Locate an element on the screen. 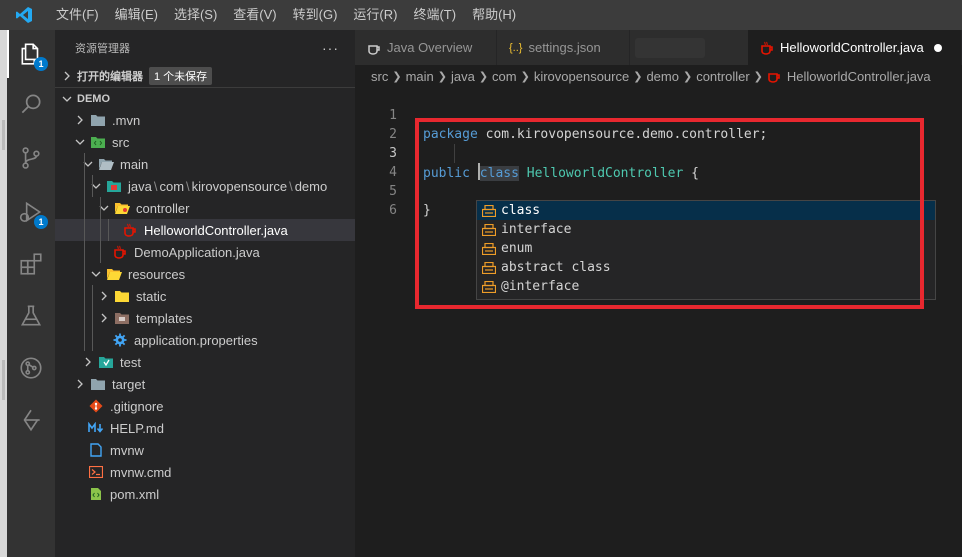 The width and height of the screenshot is (962, 557). gear-icon is located at coordinates (120, 340).